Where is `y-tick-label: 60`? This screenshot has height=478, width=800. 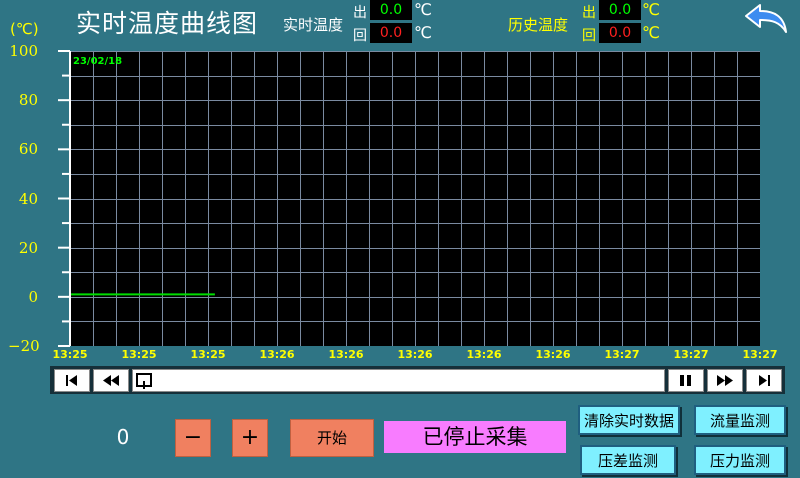 y-tick-label: 60 is located at coordinates (28, 149).